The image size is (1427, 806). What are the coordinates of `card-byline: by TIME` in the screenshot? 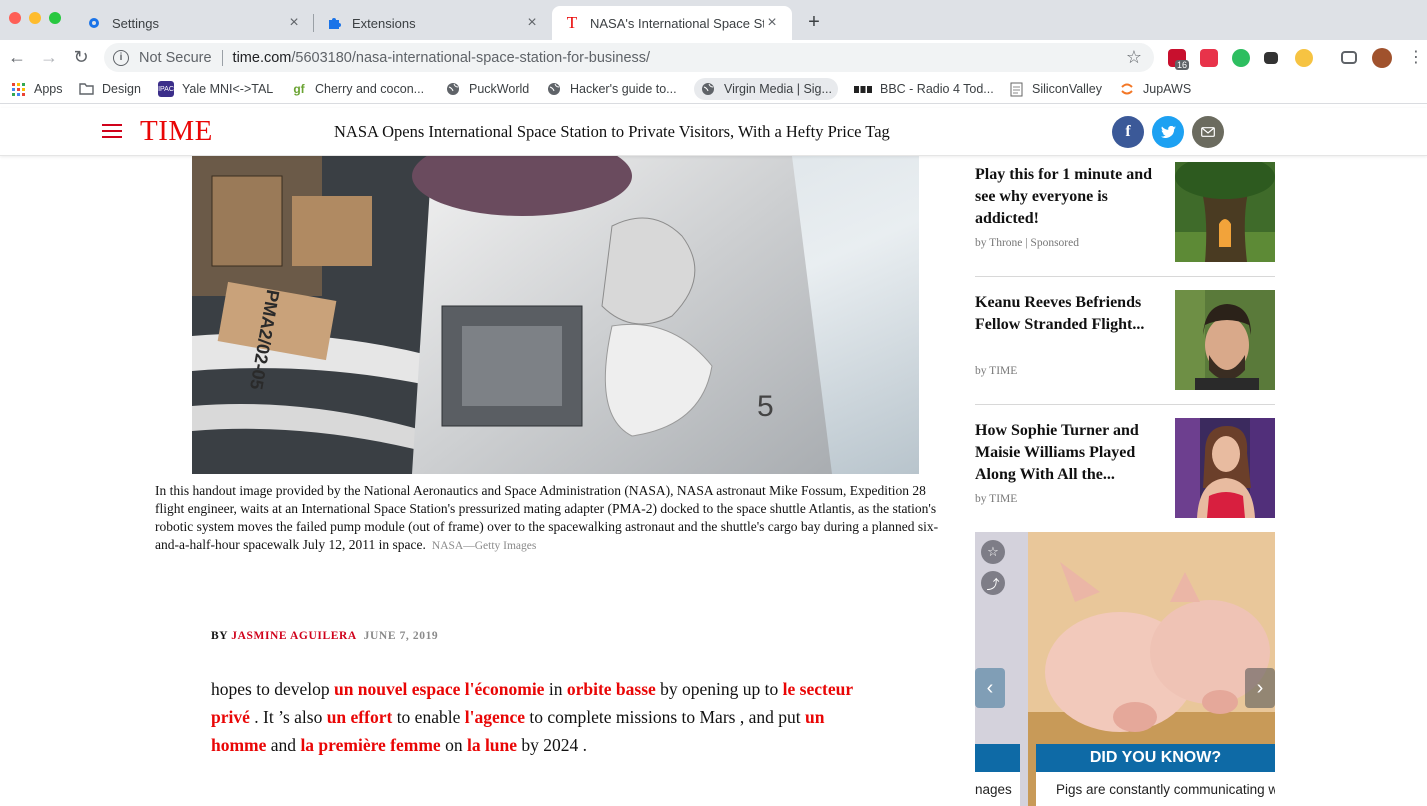 It's located at (996, 499).